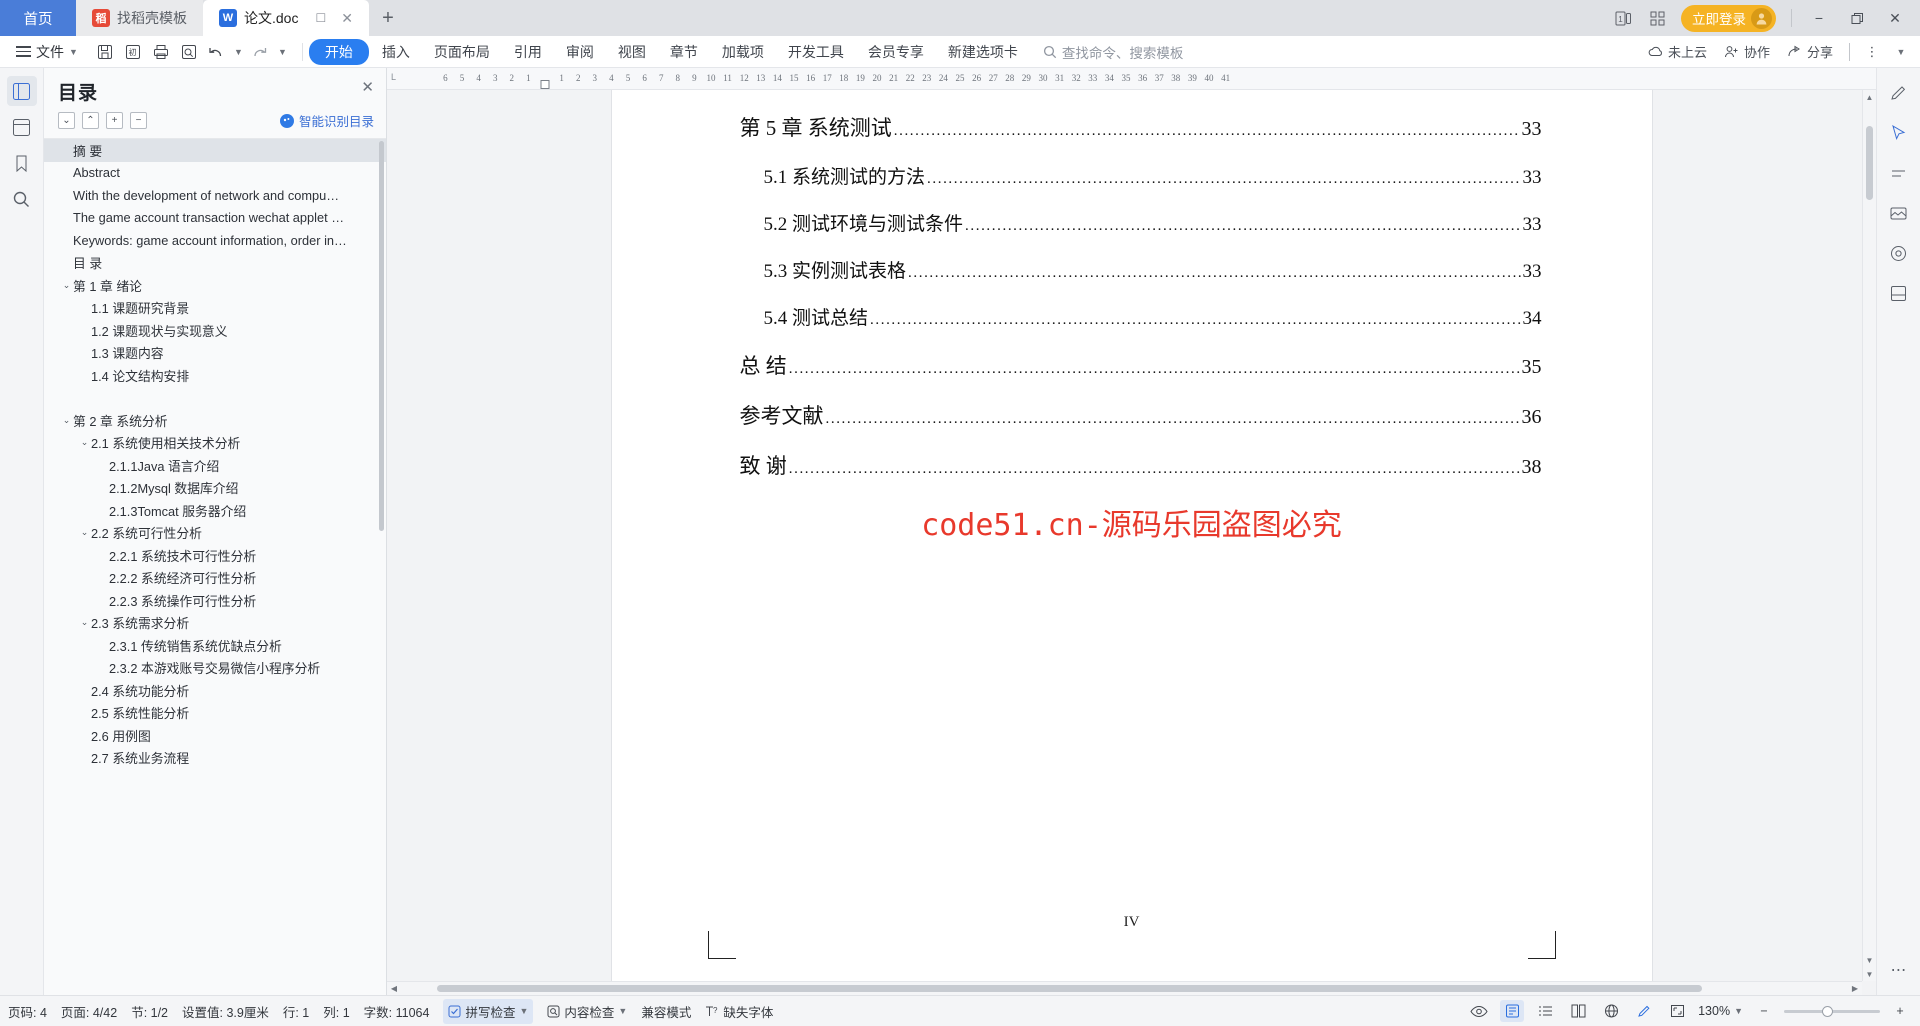  Describe the element at coordinates (114, 120) in the screenshot. I see `increase-level-icon: +` at that location.